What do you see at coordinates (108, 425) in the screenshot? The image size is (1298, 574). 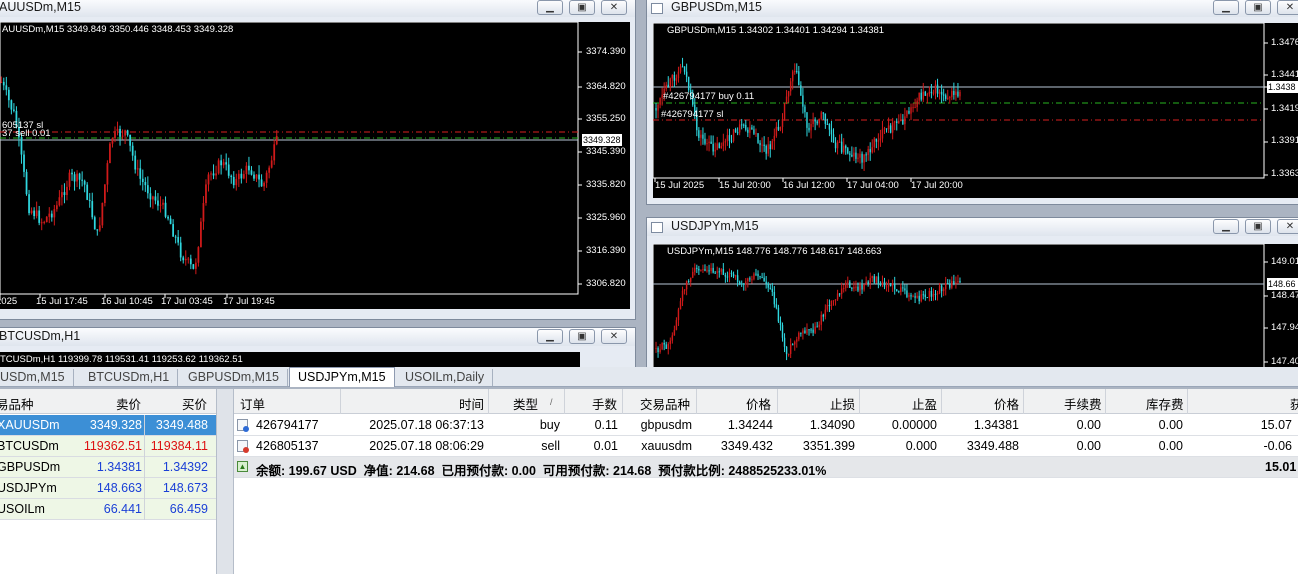 I see `market-watch-row: XAUUSDm 3349.328 3349.488` at bounding box center [108, 425].